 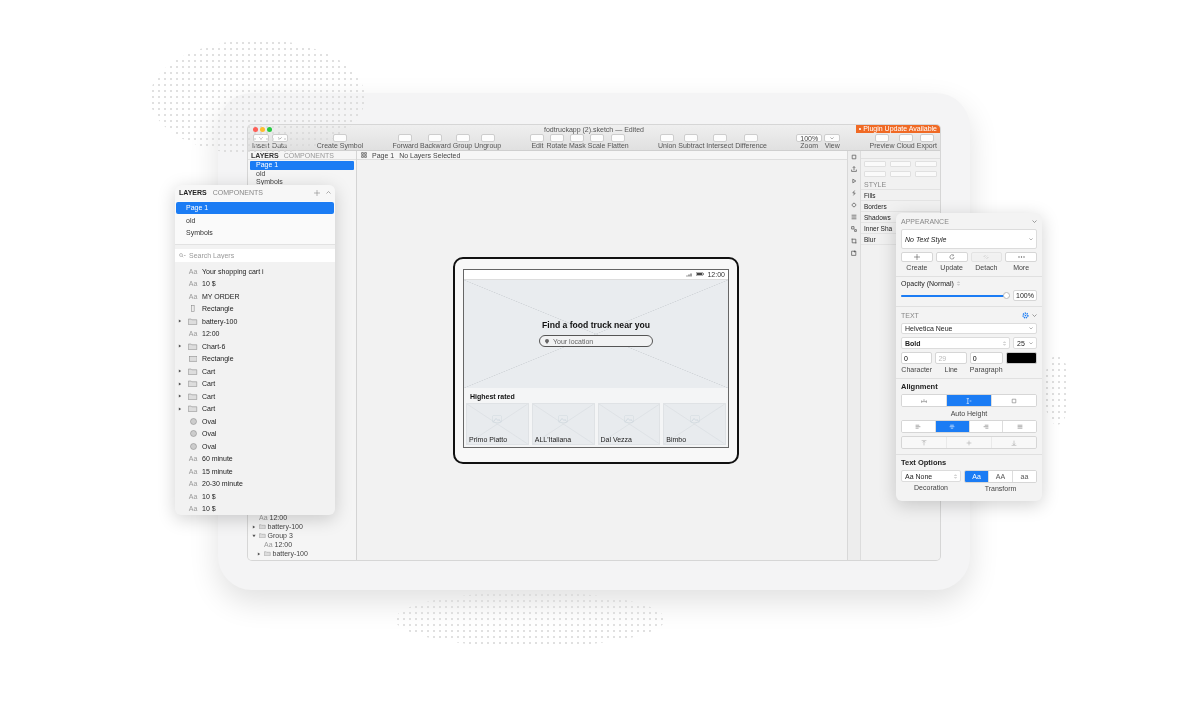 What do you see at coordinates (182, 256) in the screenshot?
I see `search-icon` at bounding box center [182, 256].